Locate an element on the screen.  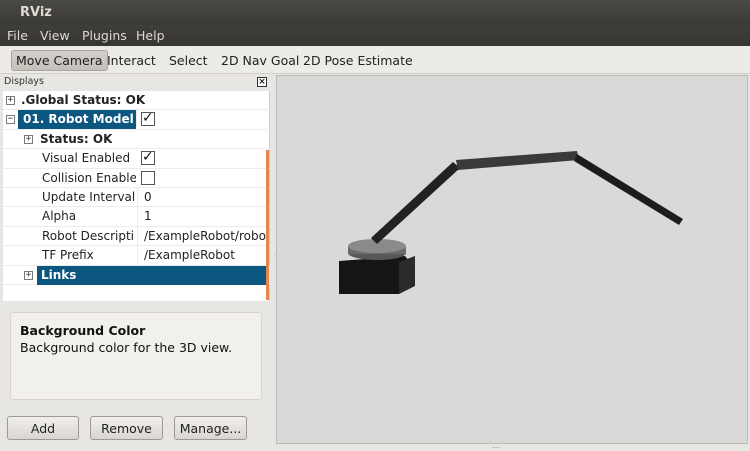
tree-row-robot-model: − 01. Robot Model ( is located at coordinates (136, 120).